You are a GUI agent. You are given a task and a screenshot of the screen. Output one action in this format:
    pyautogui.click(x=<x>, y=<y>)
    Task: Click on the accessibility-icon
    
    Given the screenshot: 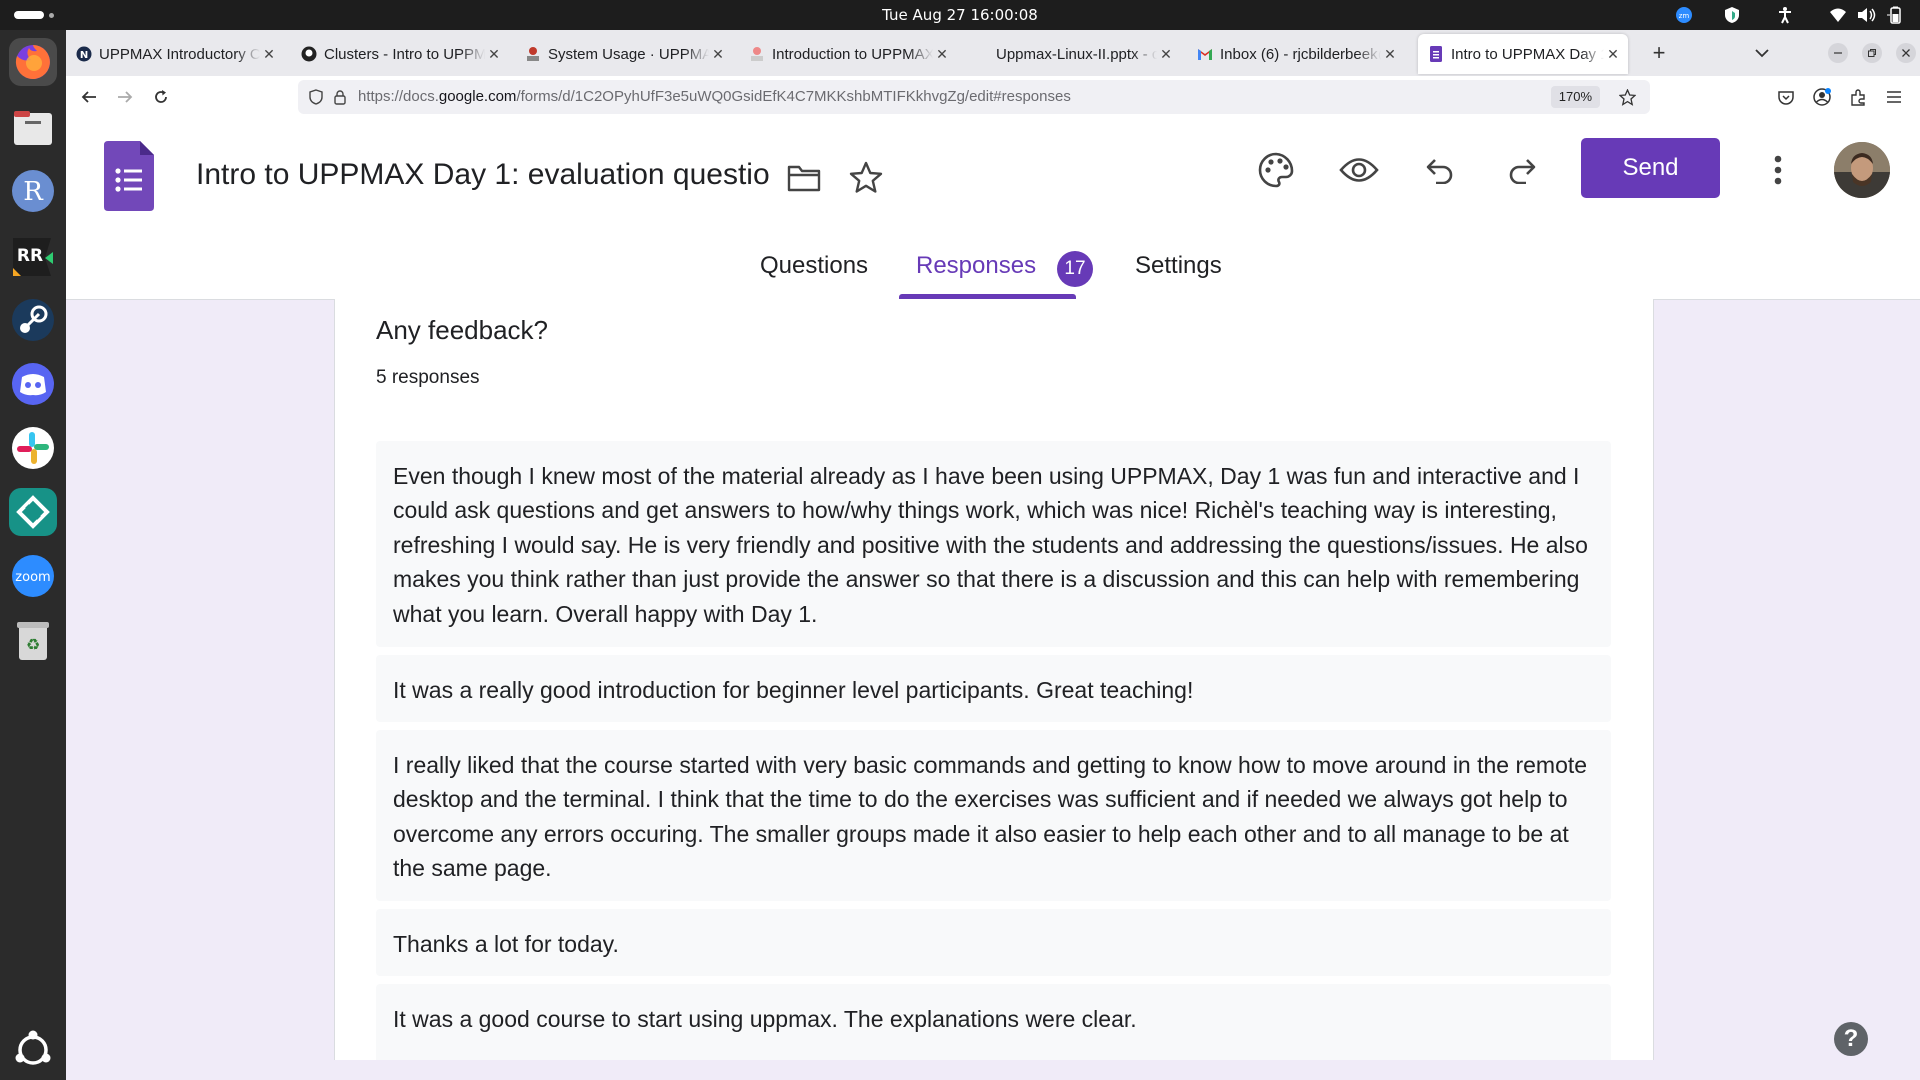 What is the action you would take?
    pyautogui.click(x=1785, y=15)
    